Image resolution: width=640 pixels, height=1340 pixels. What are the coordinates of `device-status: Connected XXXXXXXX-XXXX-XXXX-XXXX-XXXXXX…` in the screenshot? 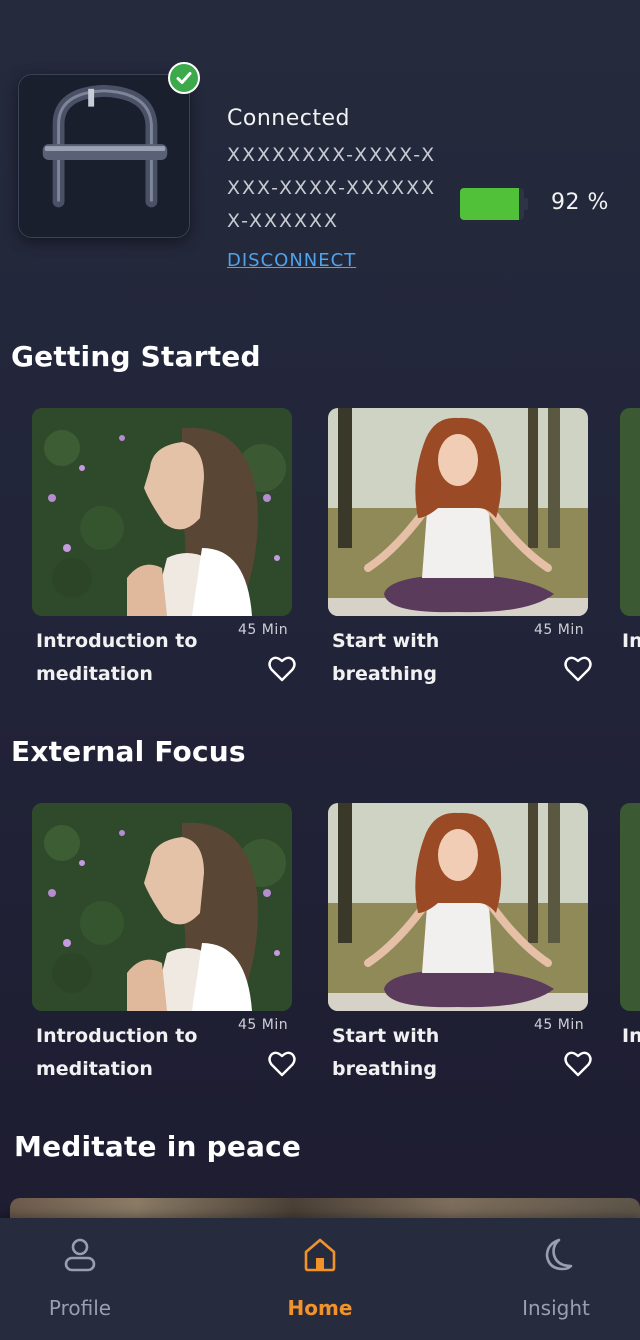 It's located at (337, 188).